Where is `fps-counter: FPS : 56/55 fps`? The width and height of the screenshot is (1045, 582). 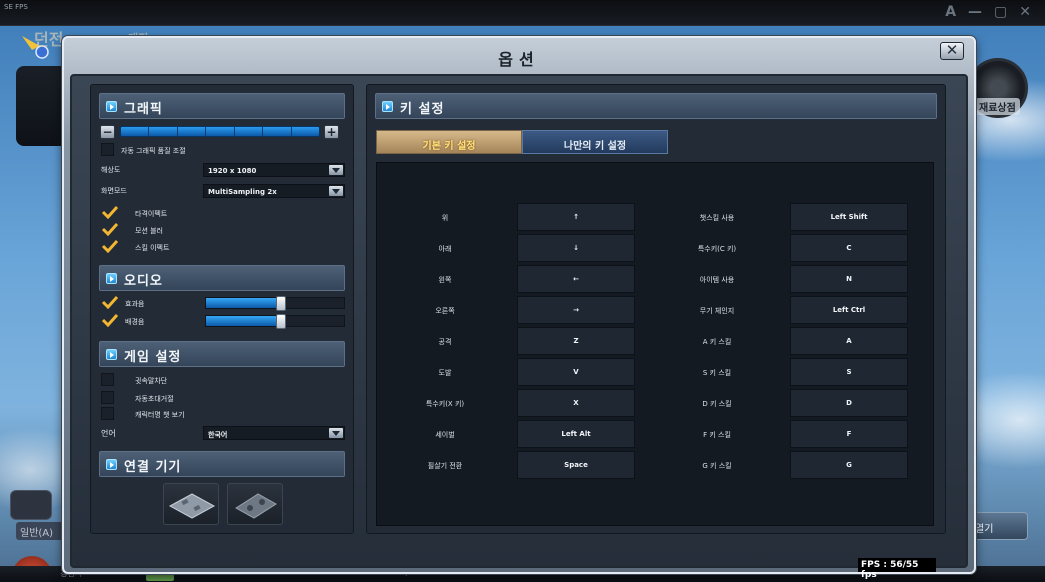
fps-counter: FPS : 56/55 fps is located at coordinates (897, 569).